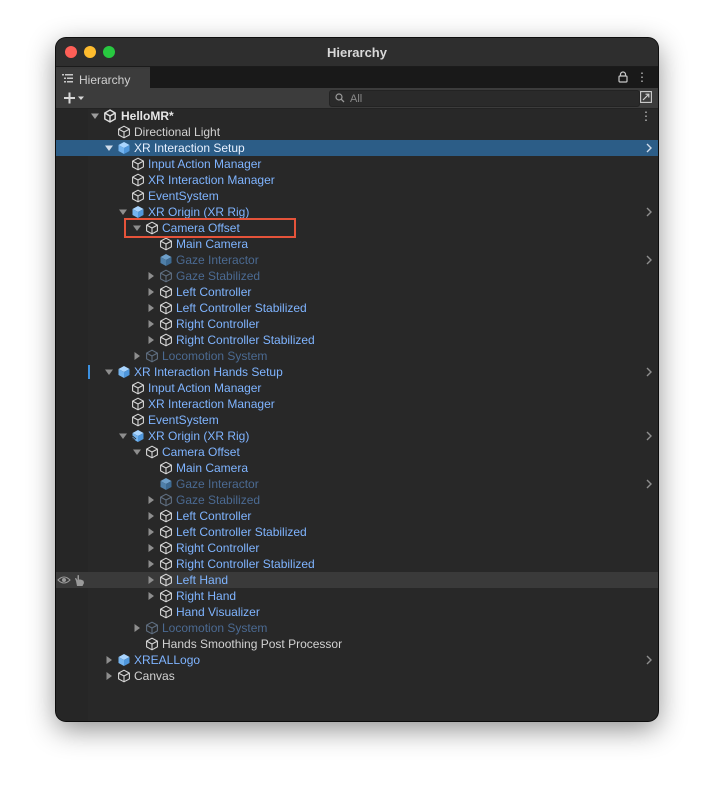  What do you see at coordinates (623, 77) in the screenshot?
I see `lock-icon` at bounding box center [623, 77].